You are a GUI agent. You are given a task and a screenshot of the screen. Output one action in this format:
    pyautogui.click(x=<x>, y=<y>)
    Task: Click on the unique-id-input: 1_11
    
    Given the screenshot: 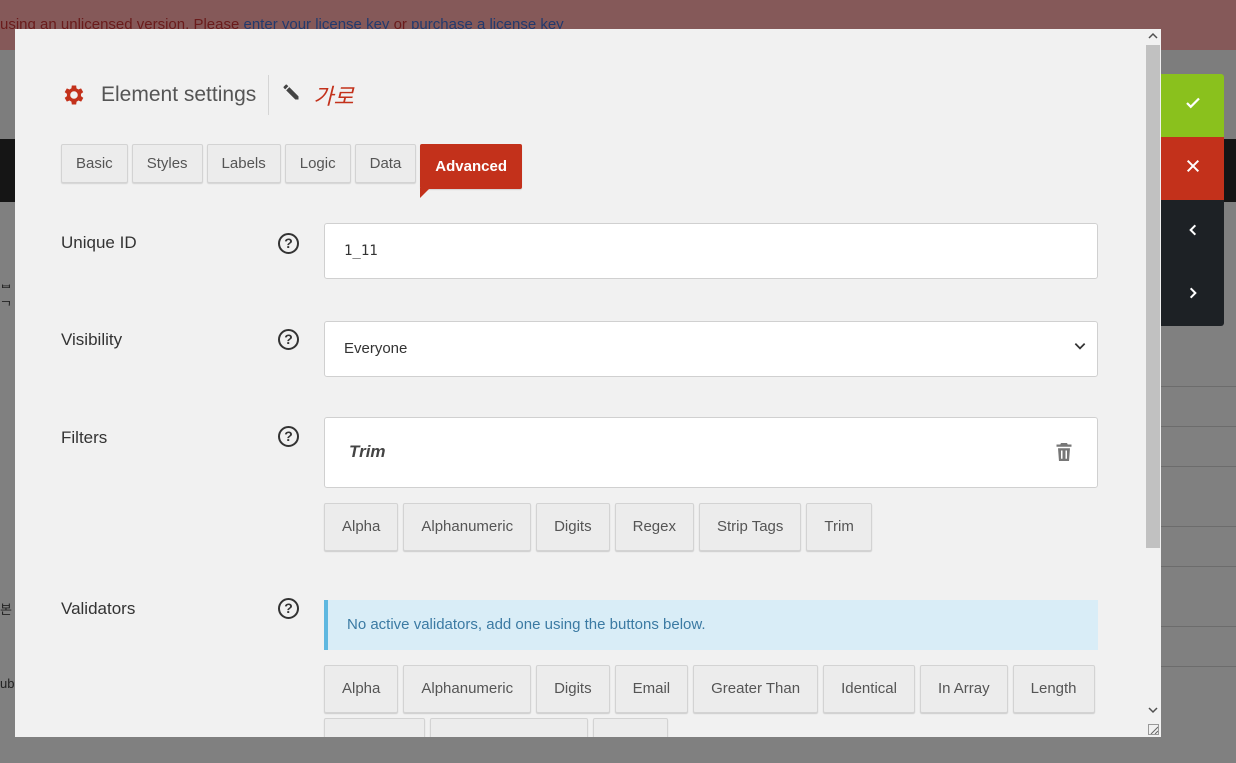 What is the action you would take?
    pyautogui.click(x=711, y=251)
    